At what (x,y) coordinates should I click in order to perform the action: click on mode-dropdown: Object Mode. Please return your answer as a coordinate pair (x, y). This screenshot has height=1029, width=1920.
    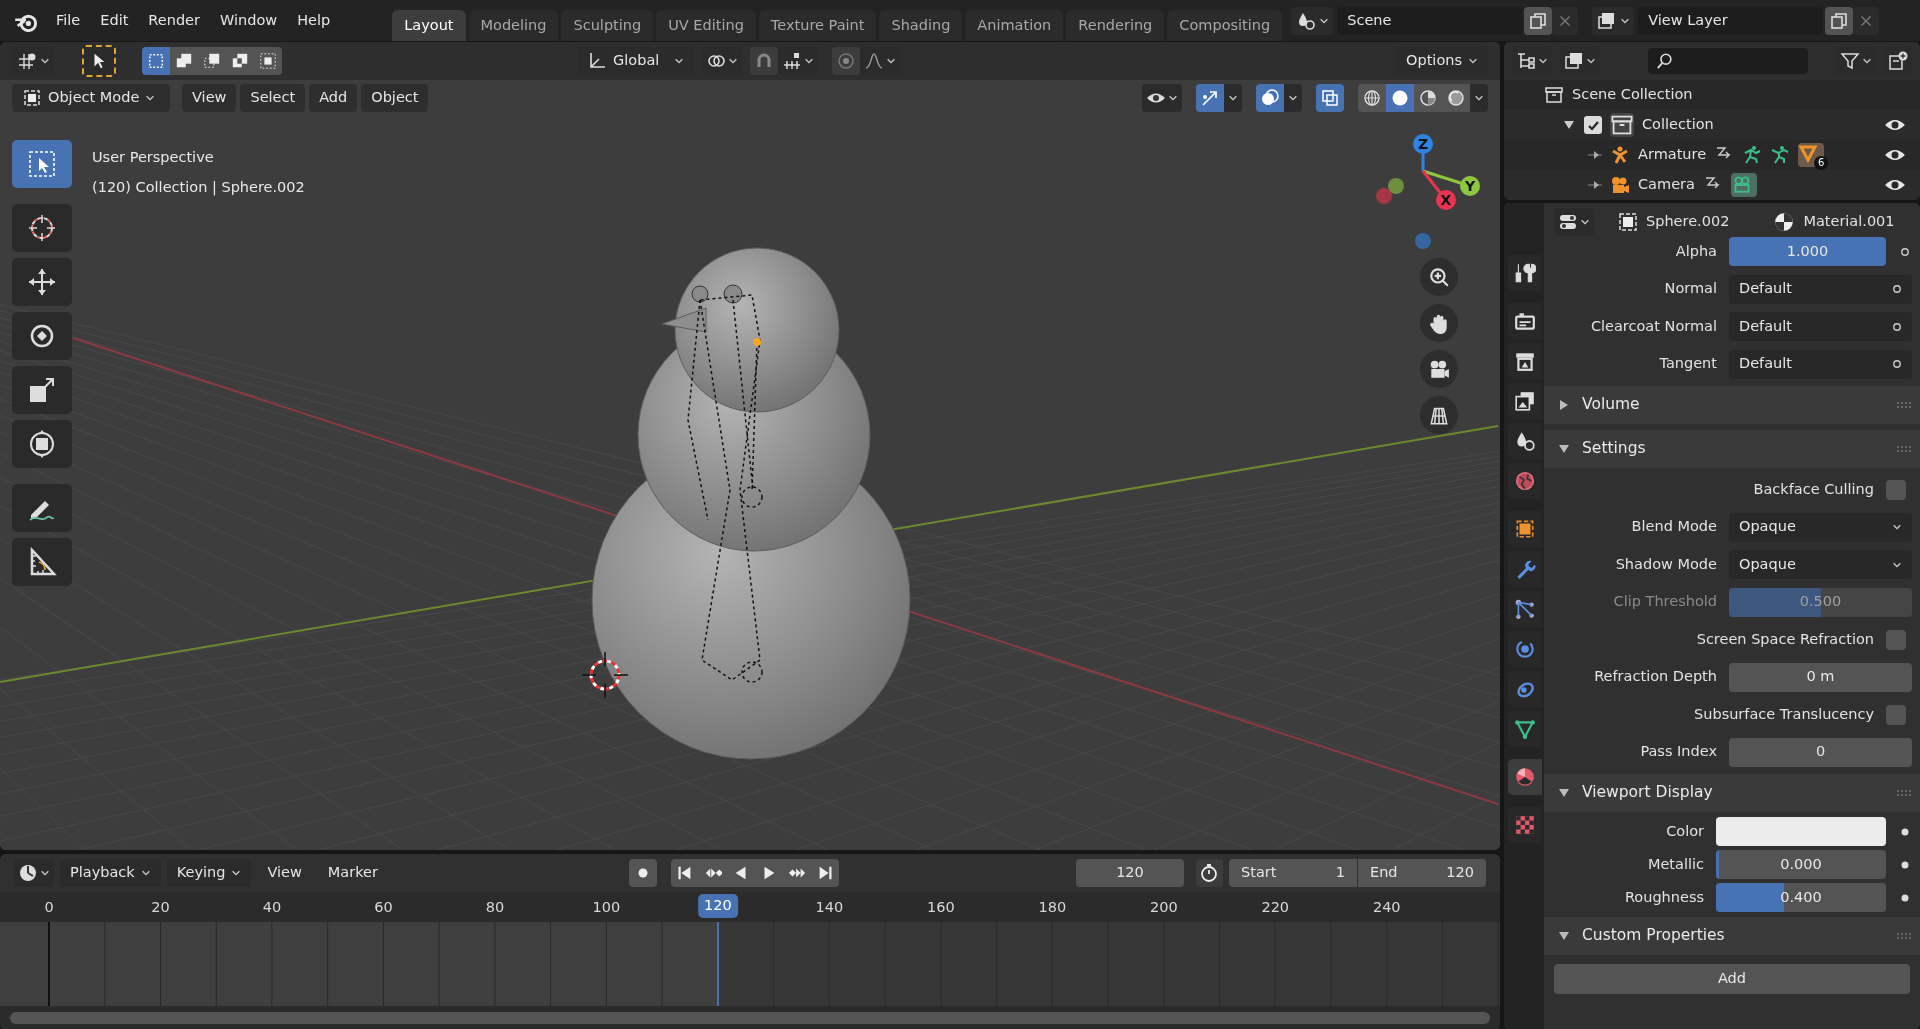
    Looking at the image, I should click on (91, 98).